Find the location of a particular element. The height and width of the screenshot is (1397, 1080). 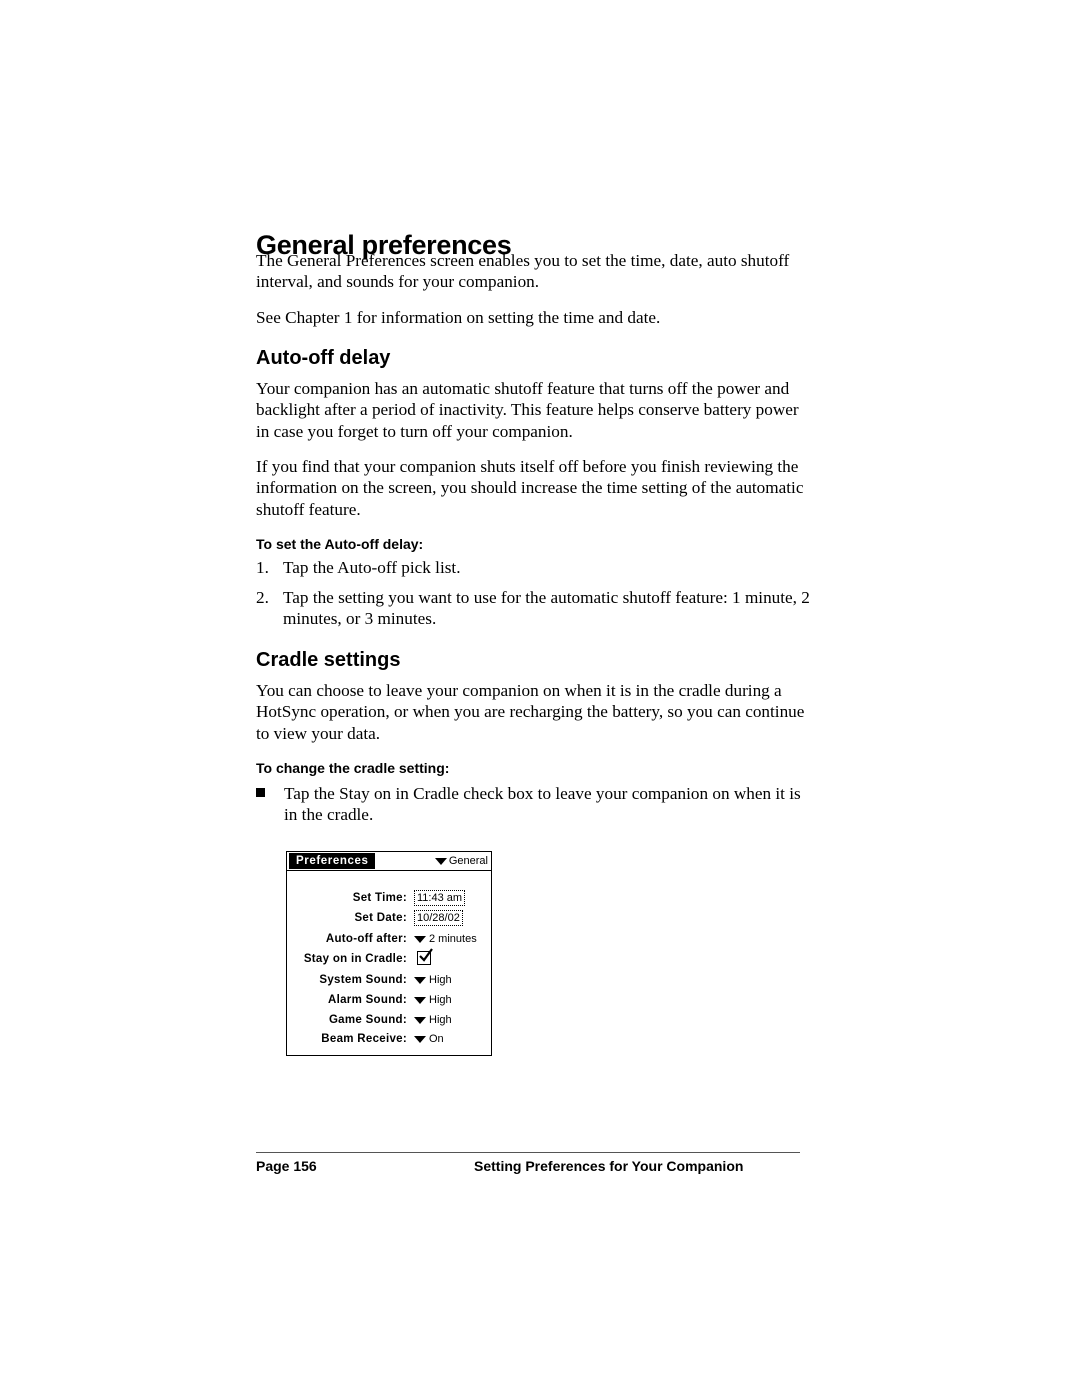

system-sound-picklist: High is located at coordinates (433, 980).